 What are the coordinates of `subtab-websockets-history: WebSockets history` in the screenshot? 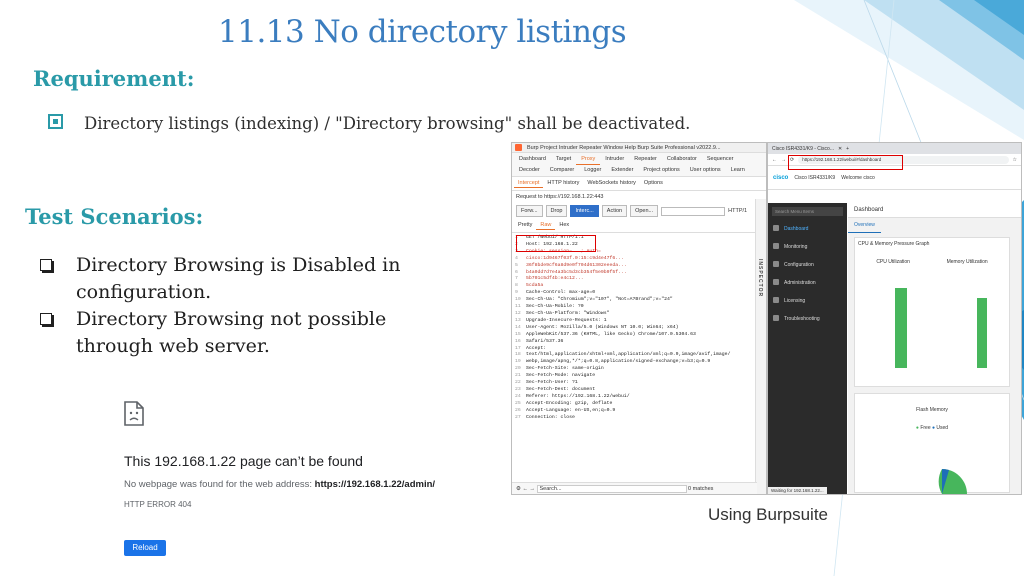 It's located at (611, 183).